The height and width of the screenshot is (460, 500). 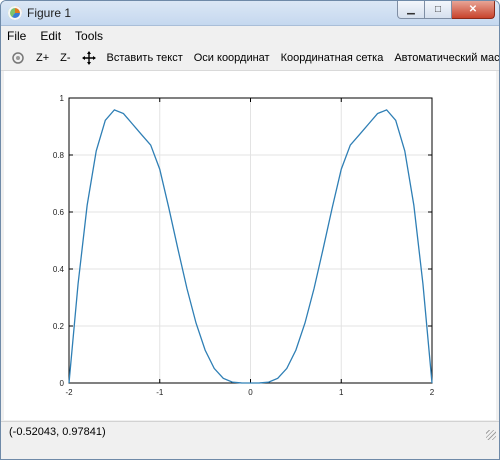 I want to click on x-tick-label: -2, so click(x=69, y=392).